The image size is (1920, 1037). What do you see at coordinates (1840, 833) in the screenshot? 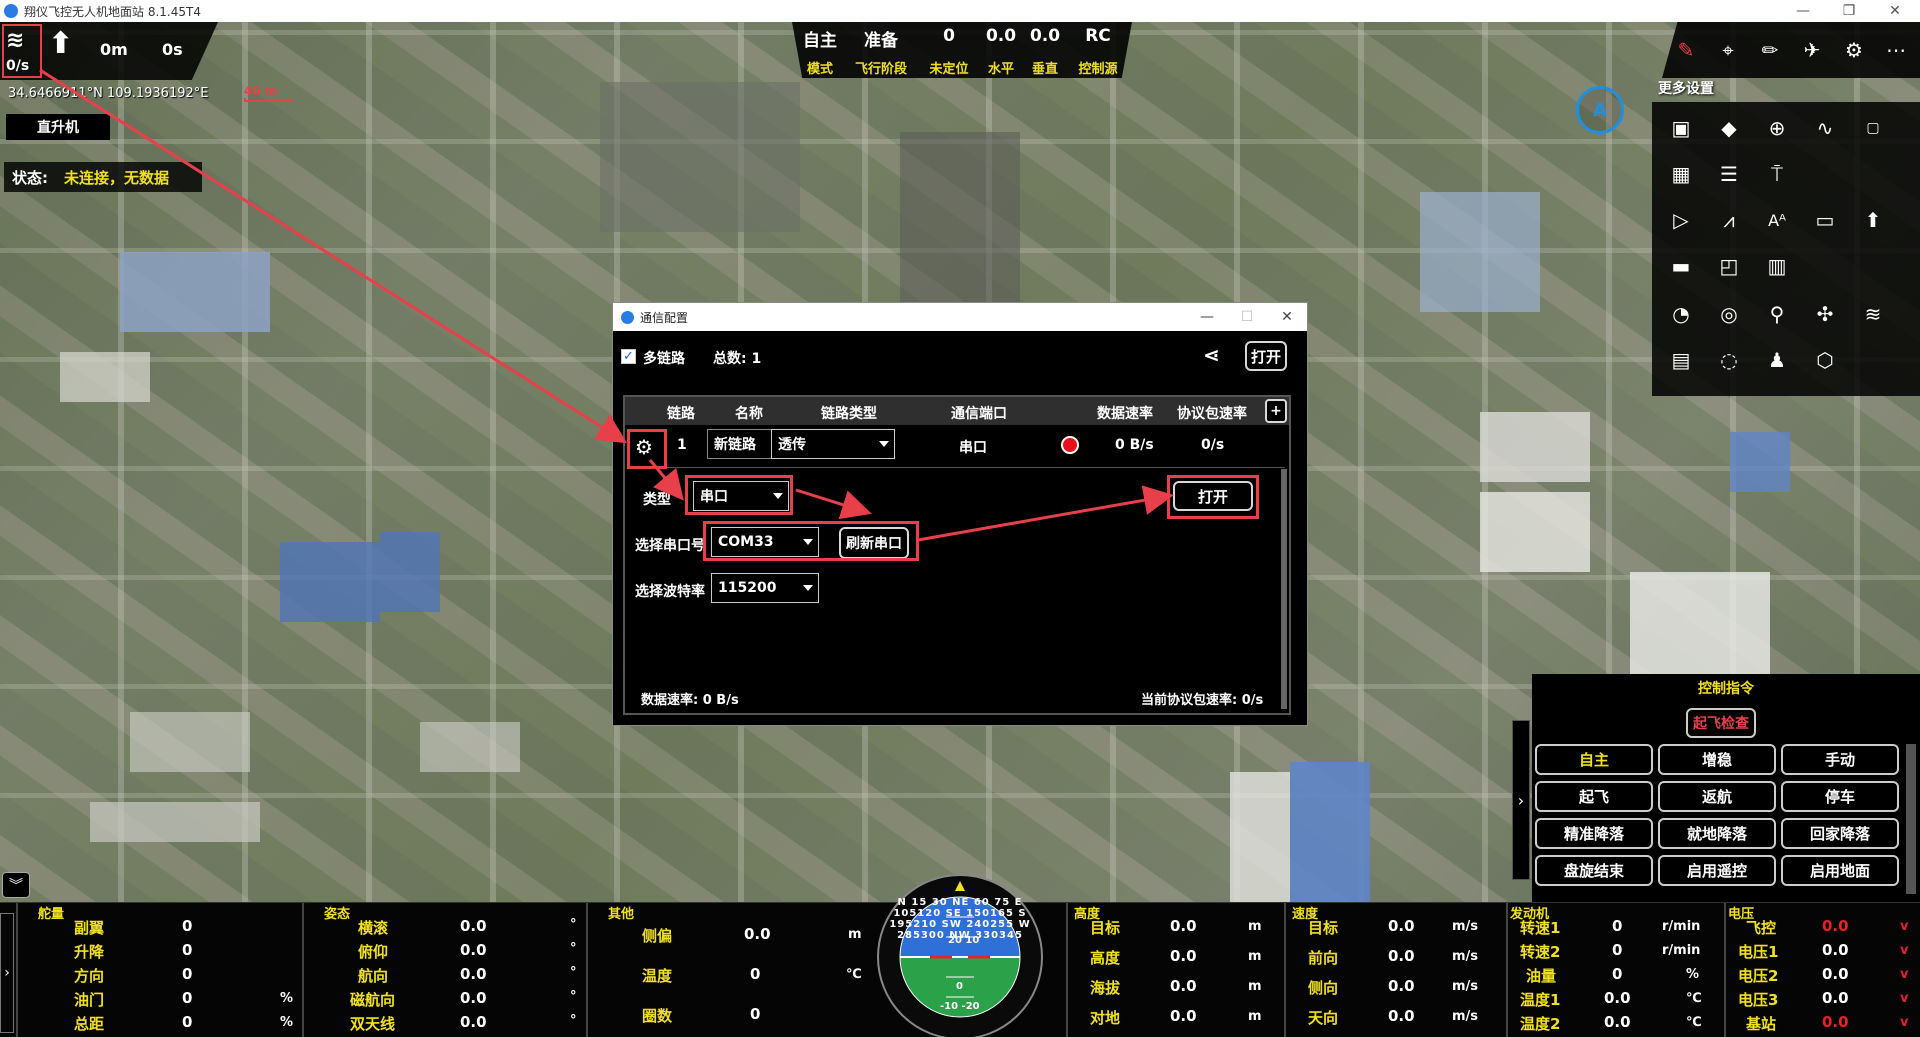
I see `land-home-button: 回家降落` at bounding box center [1840, 833].